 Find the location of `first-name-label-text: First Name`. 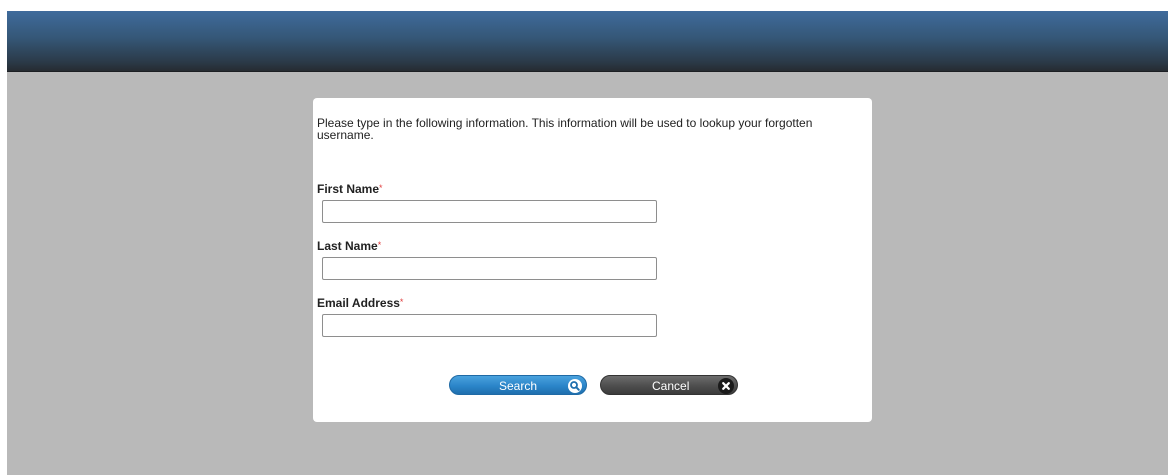

first-name-label-text: First Name is located at coordinates (348, 189).